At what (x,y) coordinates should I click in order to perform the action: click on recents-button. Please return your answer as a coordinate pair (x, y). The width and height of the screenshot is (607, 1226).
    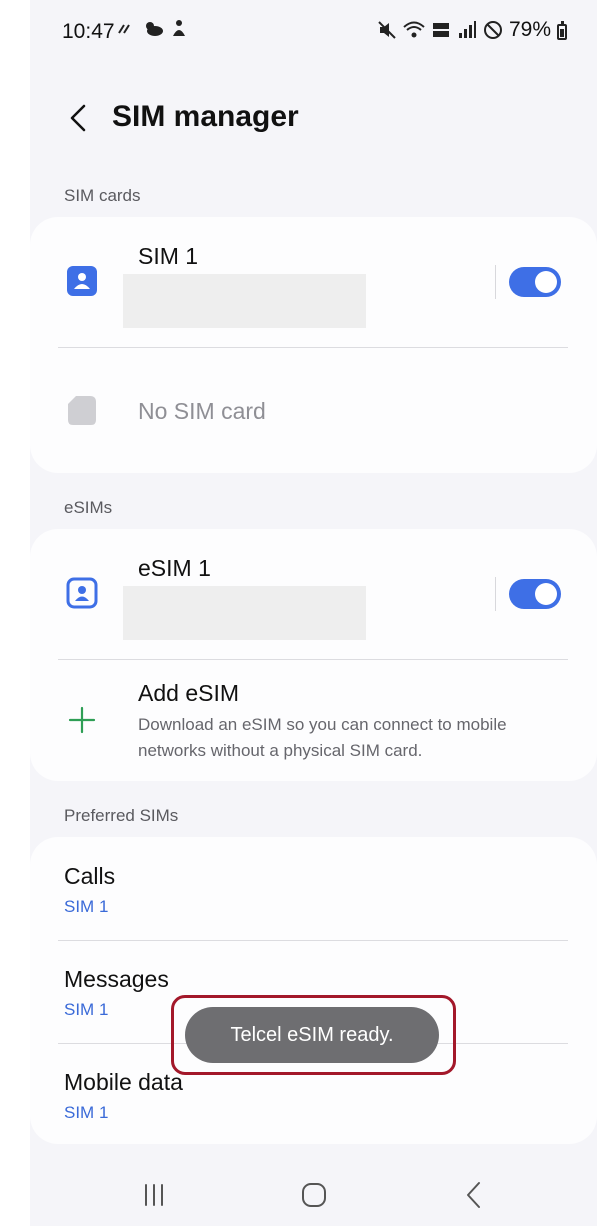
    Looking at the image, I should click on (154, 1195).